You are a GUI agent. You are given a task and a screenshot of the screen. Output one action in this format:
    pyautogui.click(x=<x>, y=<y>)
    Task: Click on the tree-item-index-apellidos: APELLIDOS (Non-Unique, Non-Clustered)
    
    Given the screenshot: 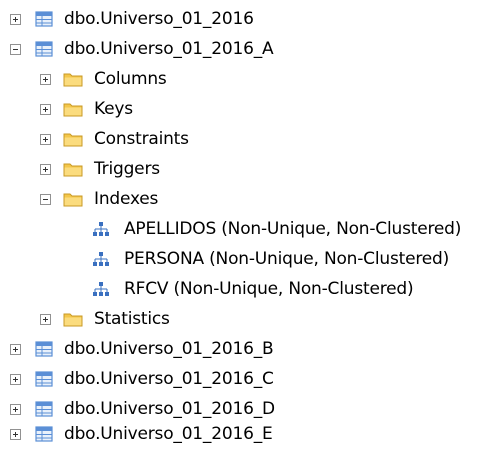 What is the action you would take?
    pyautogui.click(x=250, y=230)
    